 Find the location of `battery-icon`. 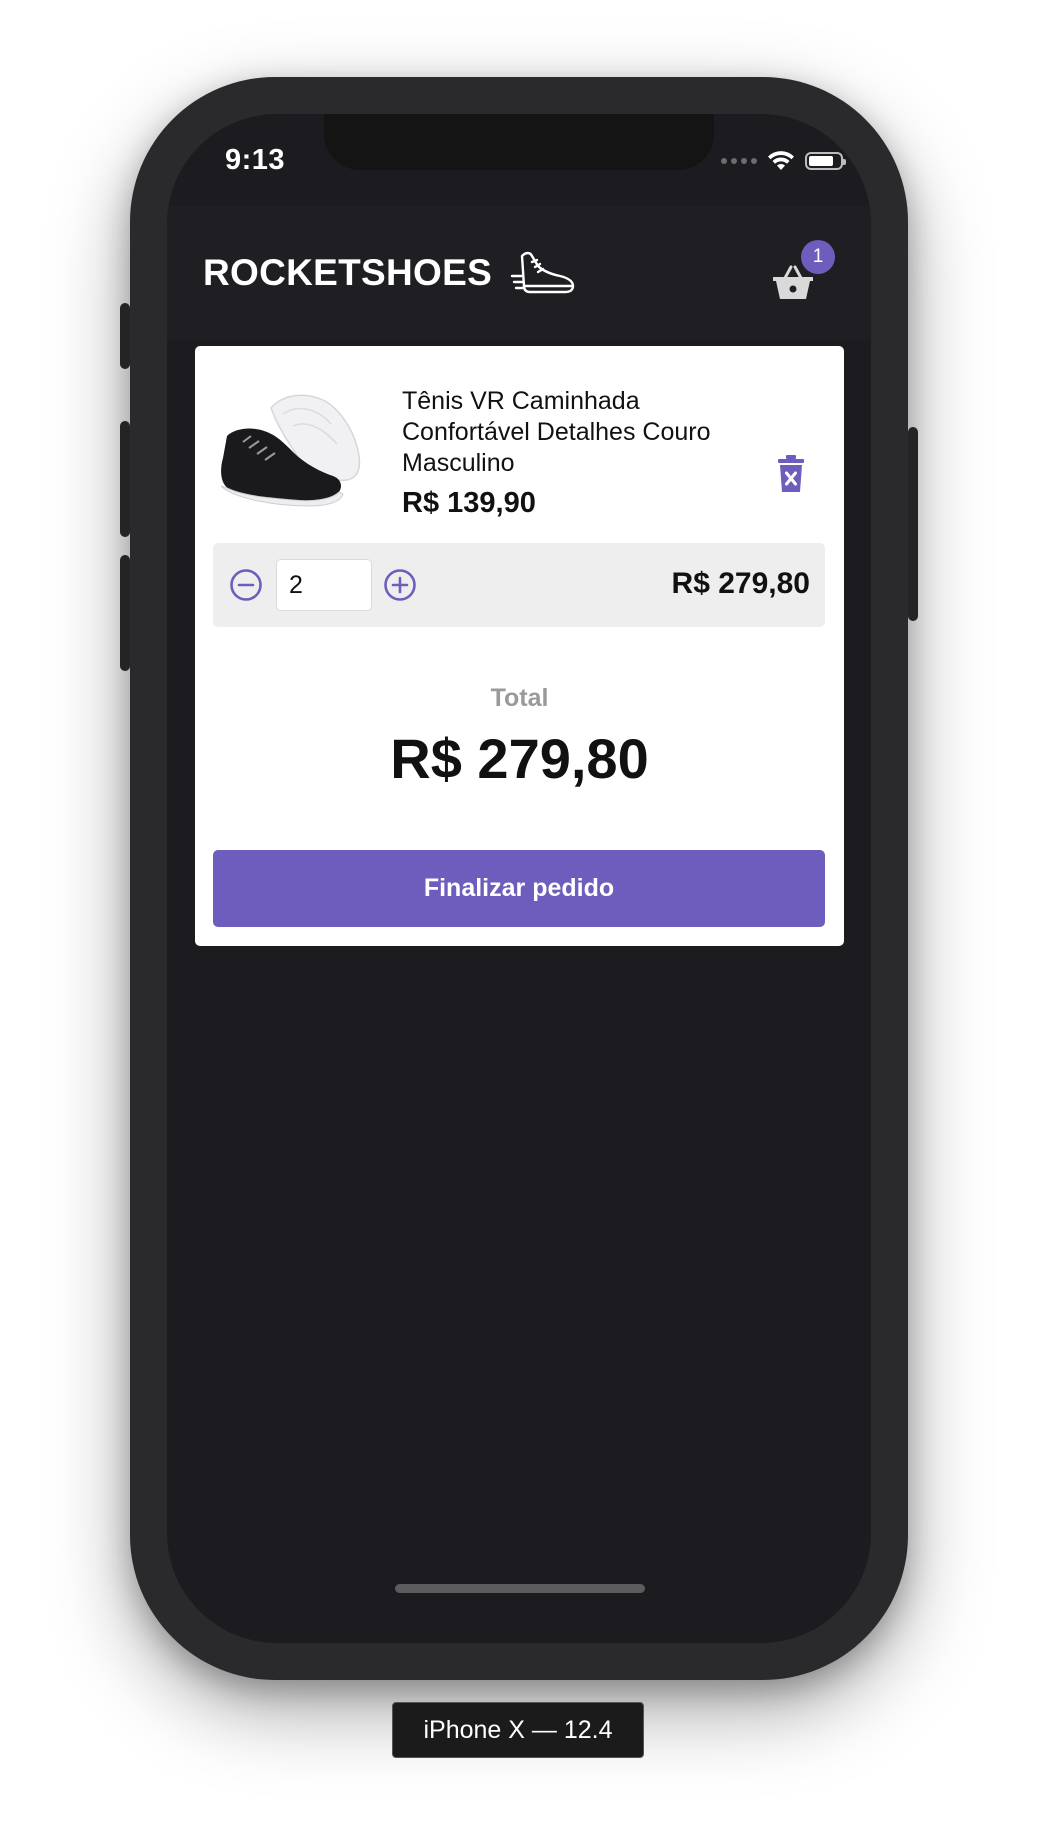

battery-icon is located at coordinates (825, 161).